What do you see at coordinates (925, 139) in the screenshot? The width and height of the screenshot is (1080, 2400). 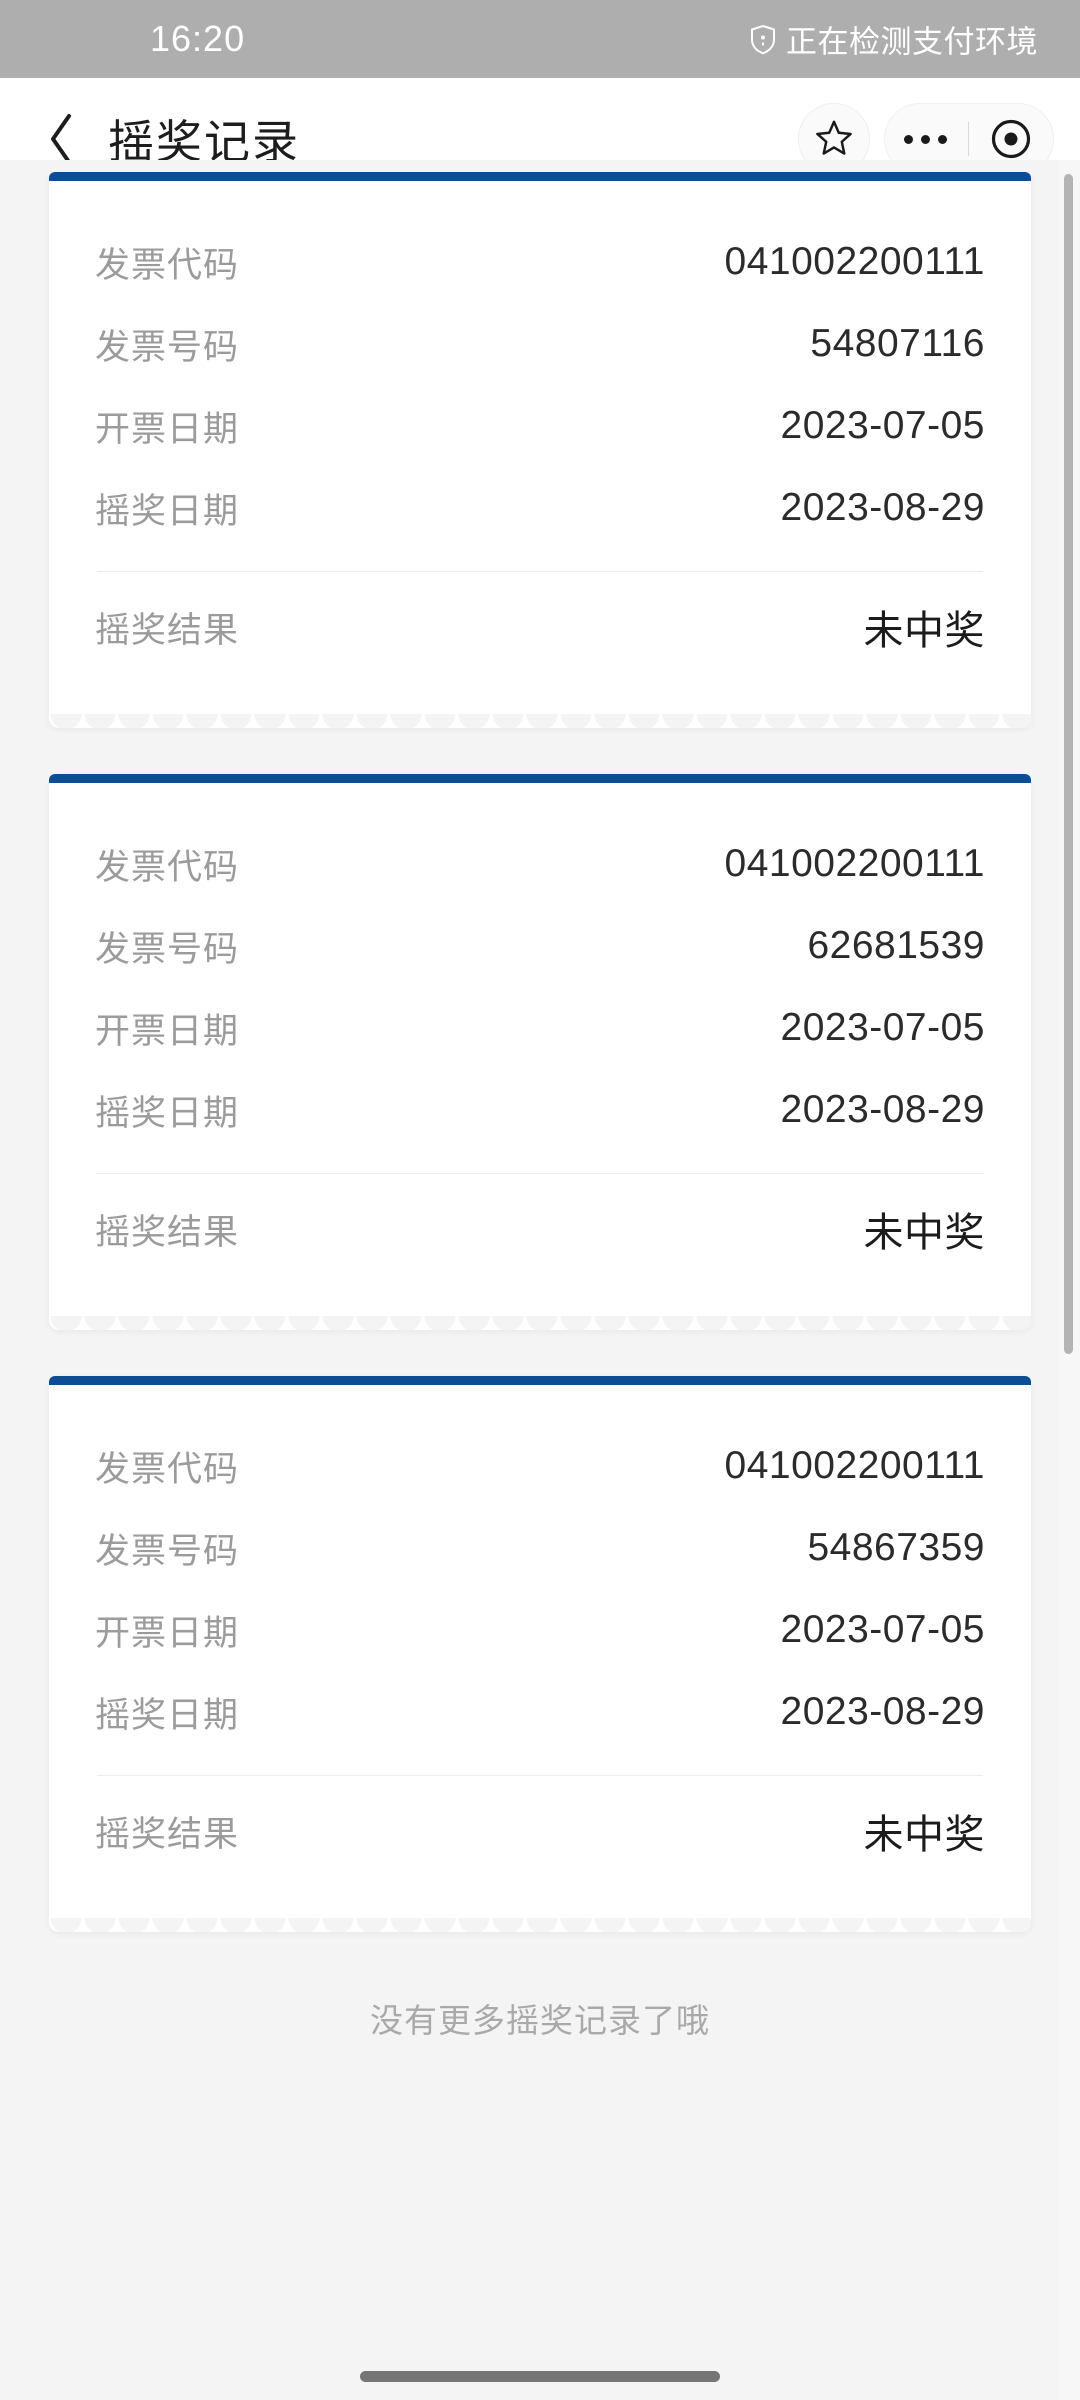 I see `more-dots-icon` at bounding box center [925, 139].